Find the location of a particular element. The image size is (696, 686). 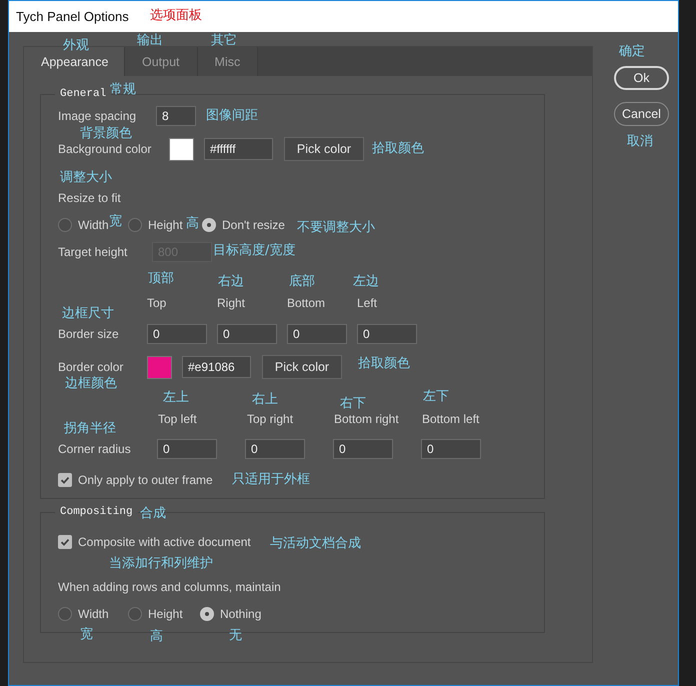

annotation-label: 取消 is located at coordinates (640, 142).